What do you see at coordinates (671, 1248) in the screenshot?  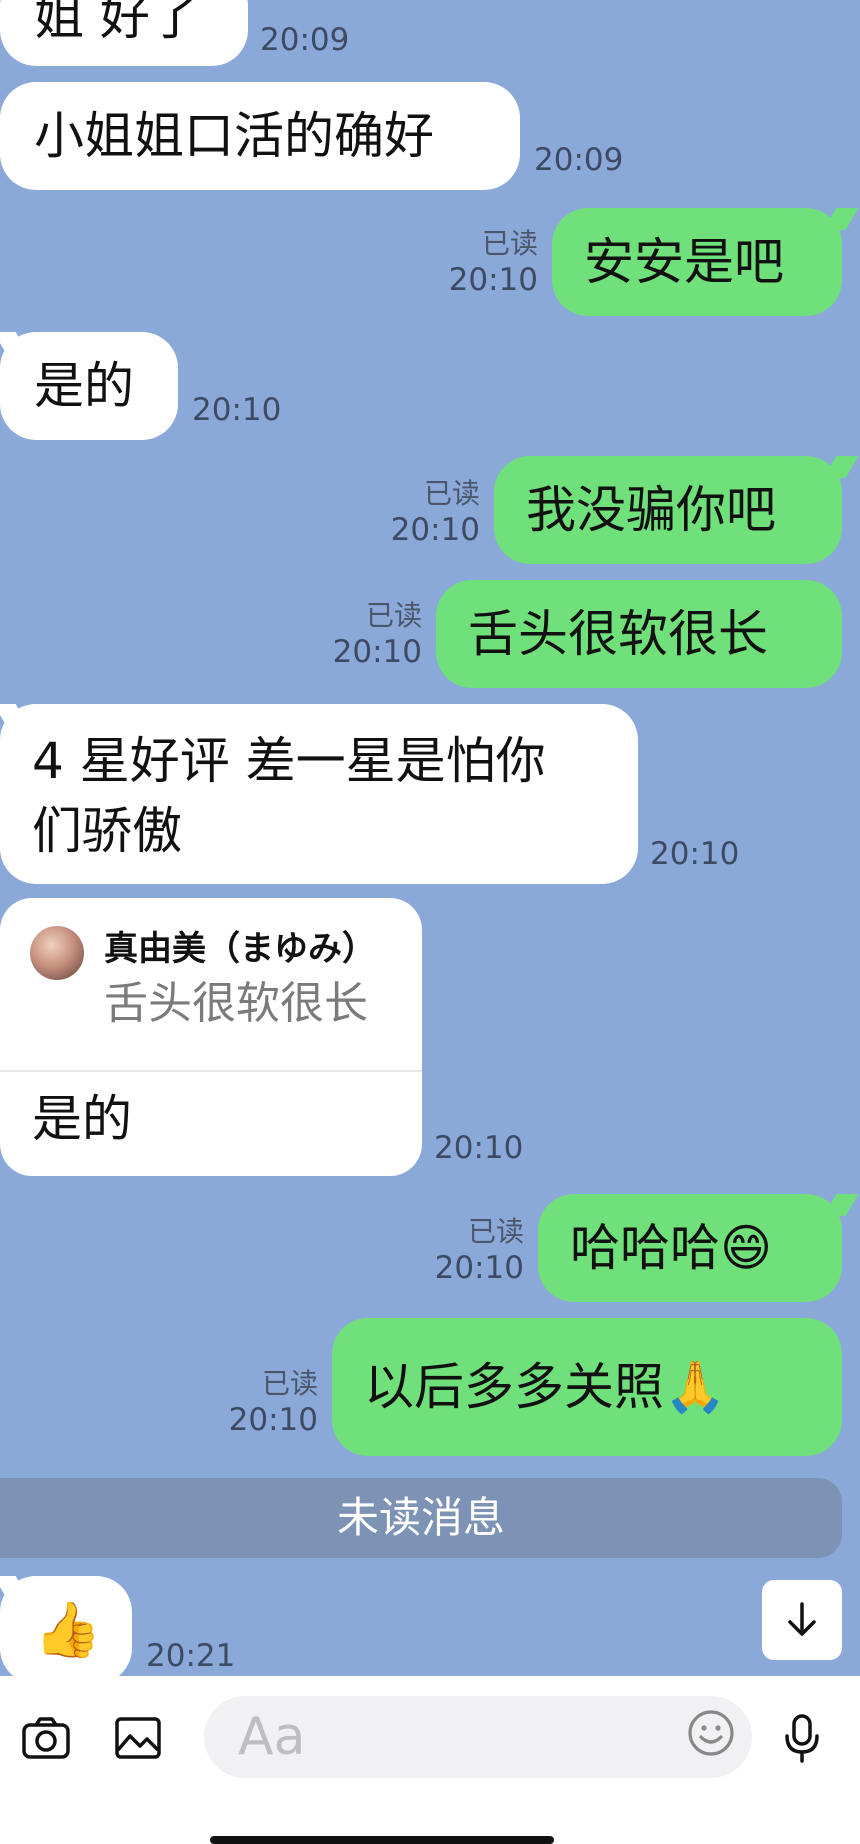 I see `message-text: 哈哈哈😄` at bounding box center [671, 1248].